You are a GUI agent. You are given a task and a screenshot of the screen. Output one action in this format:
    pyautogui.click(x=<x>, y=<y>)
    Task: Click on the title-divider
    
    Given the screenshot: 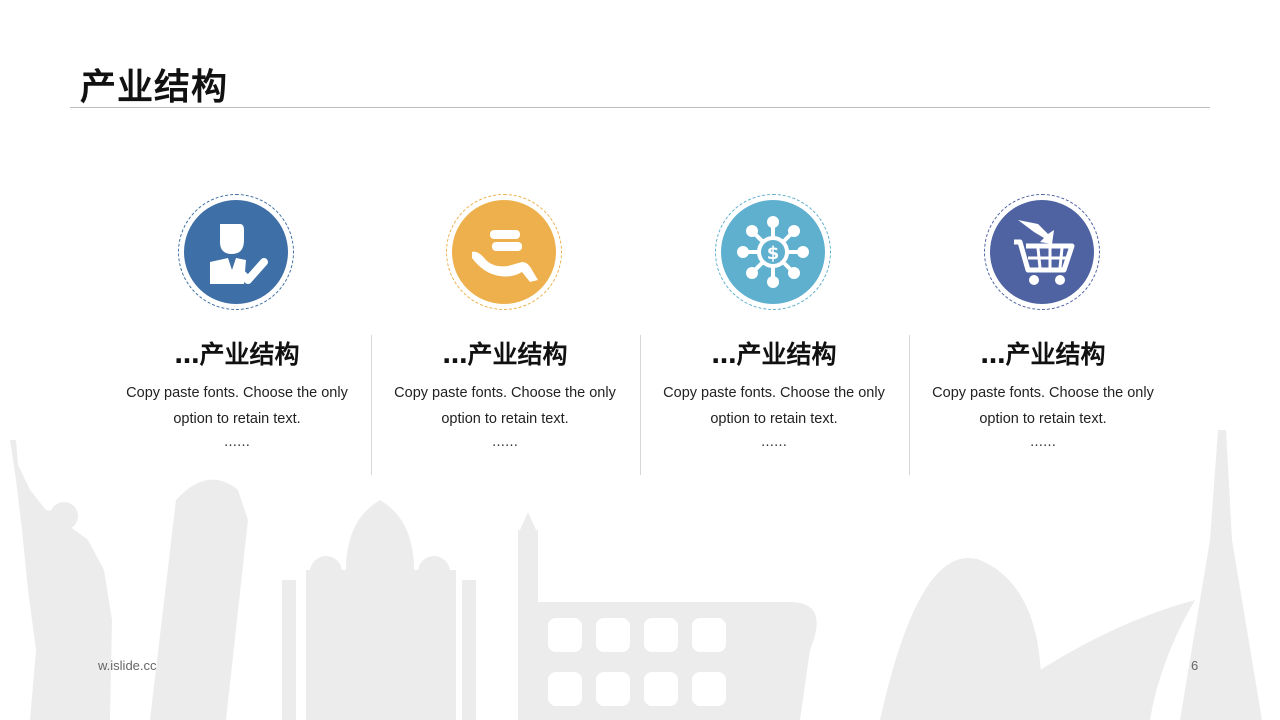 What is the action you would take?
    pyautogui.click(x=640, y=107)
    